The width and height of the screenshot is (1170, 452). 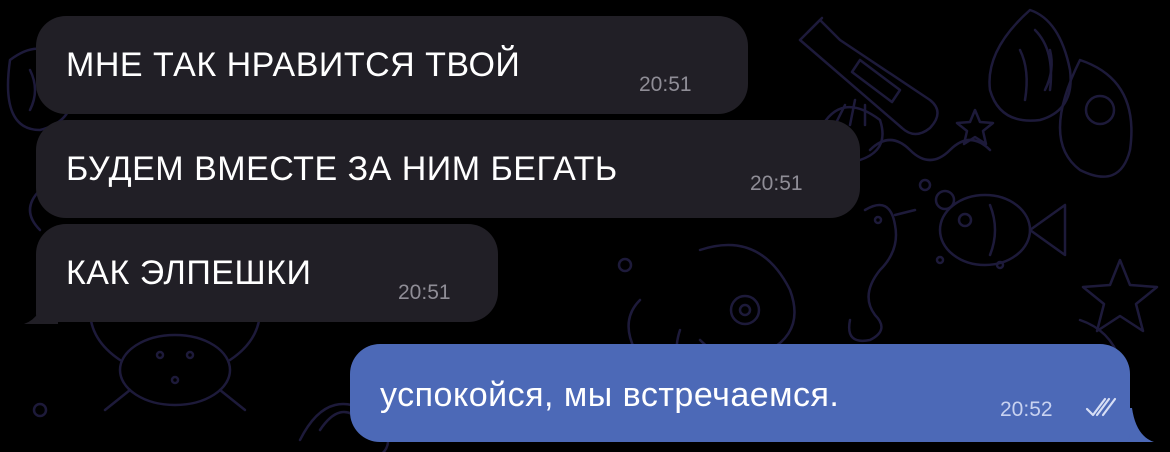 What do you see at coordinates (293, 65) in the screenshot?
I see `message-text: МНЕ ТАК НРАВИТСЯ ТВОЙ` at bounding box center [293, 65].